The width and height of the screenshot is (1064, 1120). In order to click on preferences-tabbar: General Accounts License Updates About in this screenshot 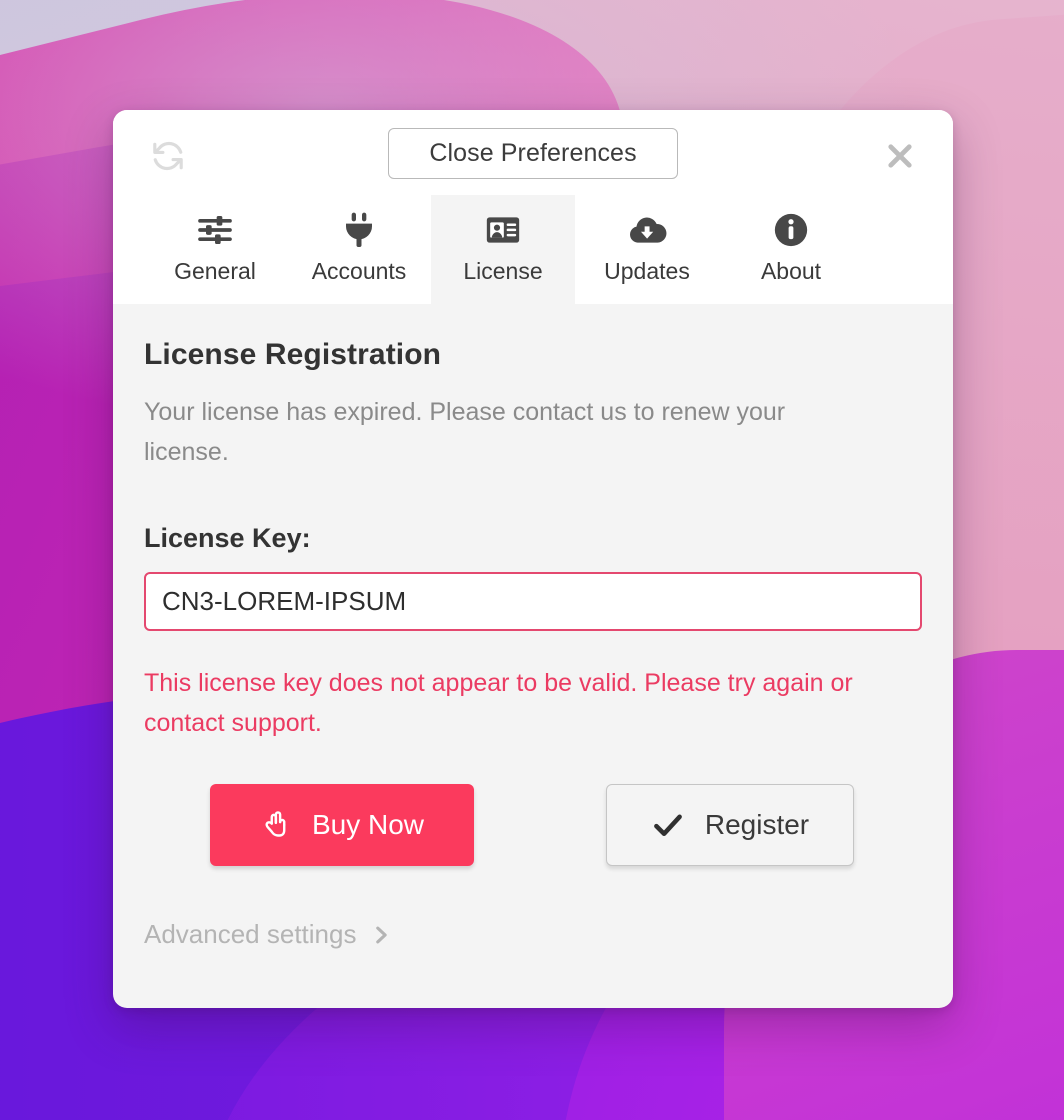, I will do `click(533, 249)`.